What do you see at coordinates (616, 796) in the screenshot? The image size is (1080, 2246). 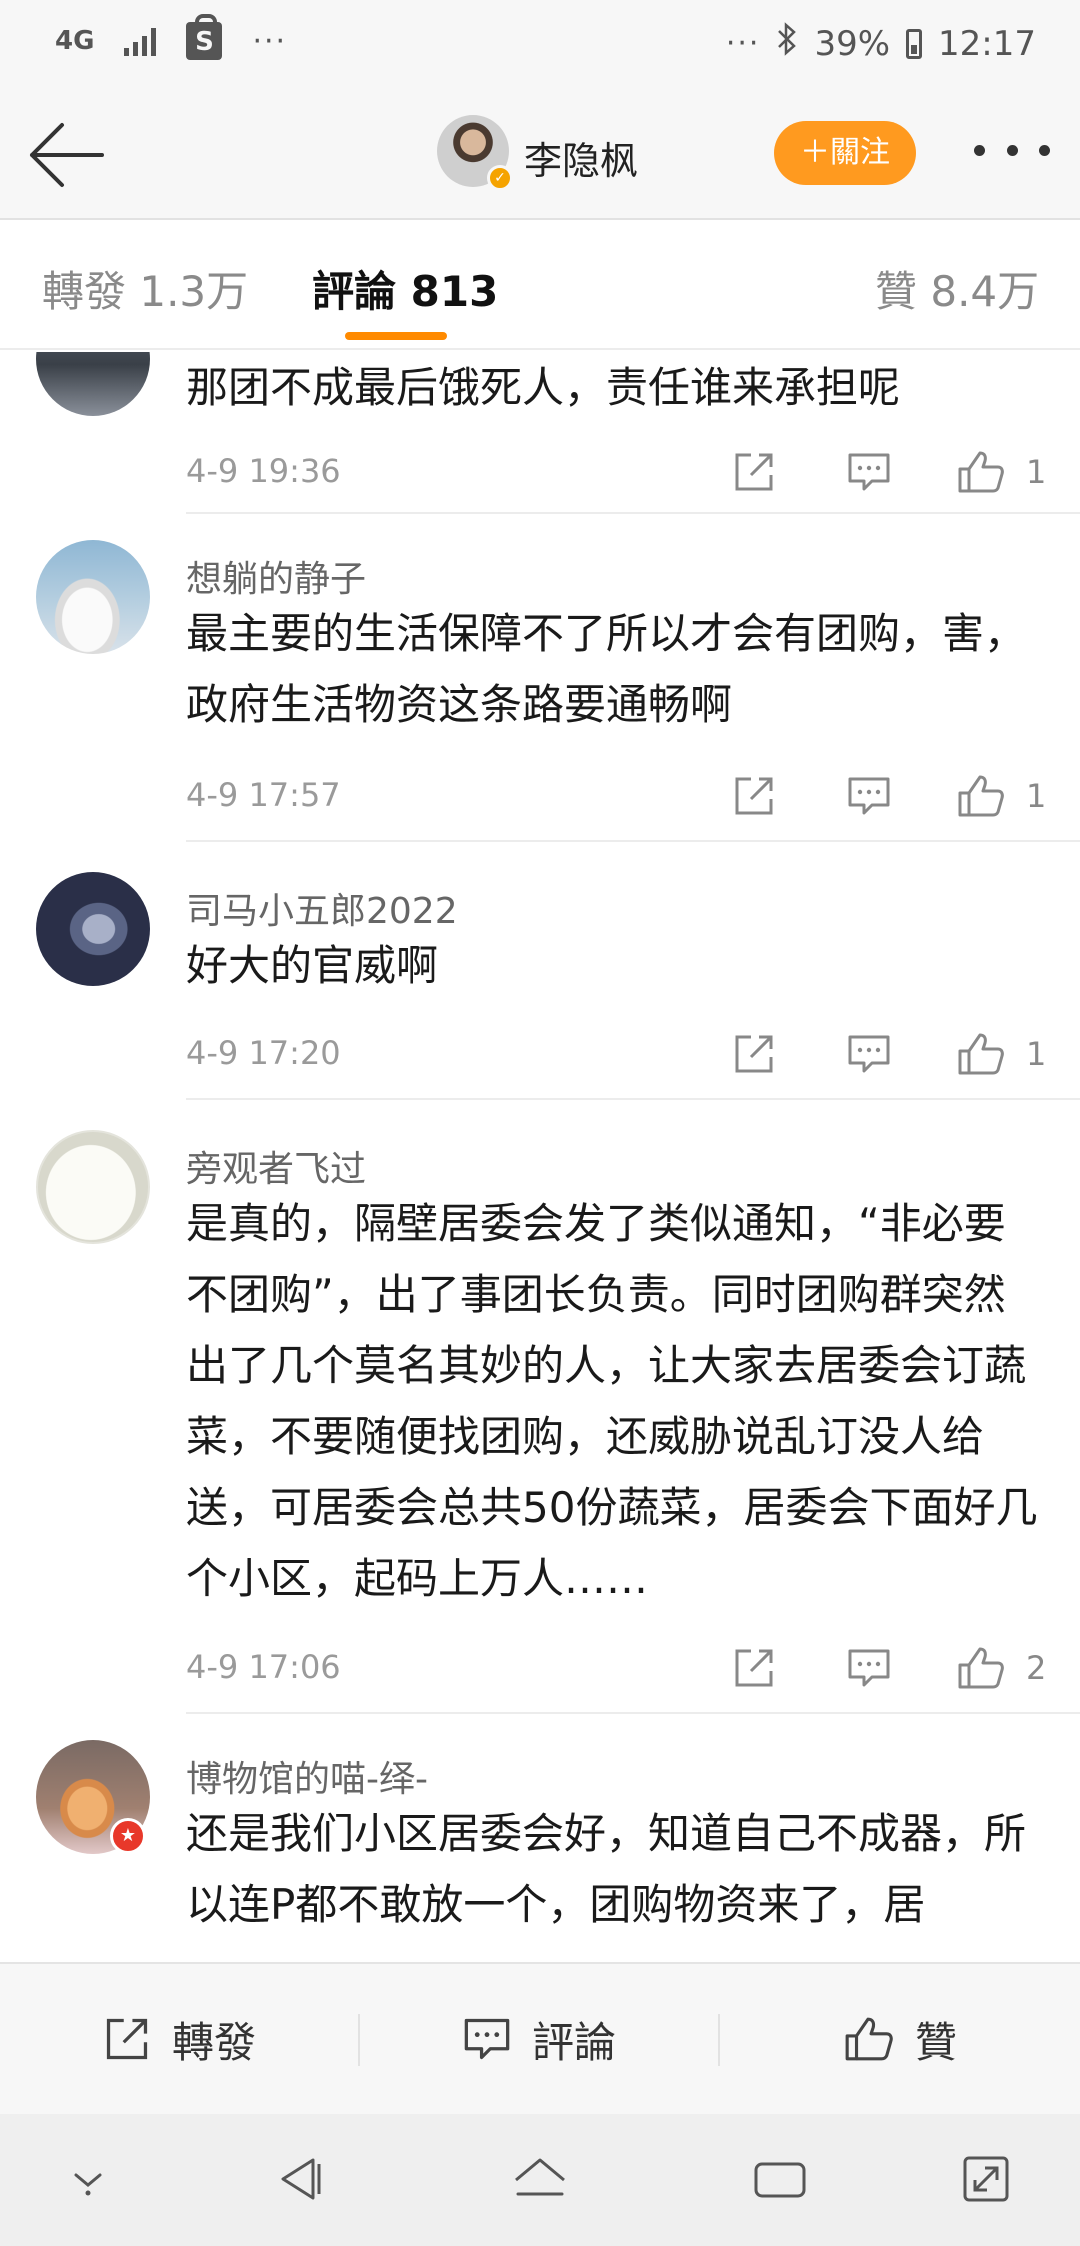 I see `comment-meta: 4-9 17:57 1` at bounding box center [616, 796].